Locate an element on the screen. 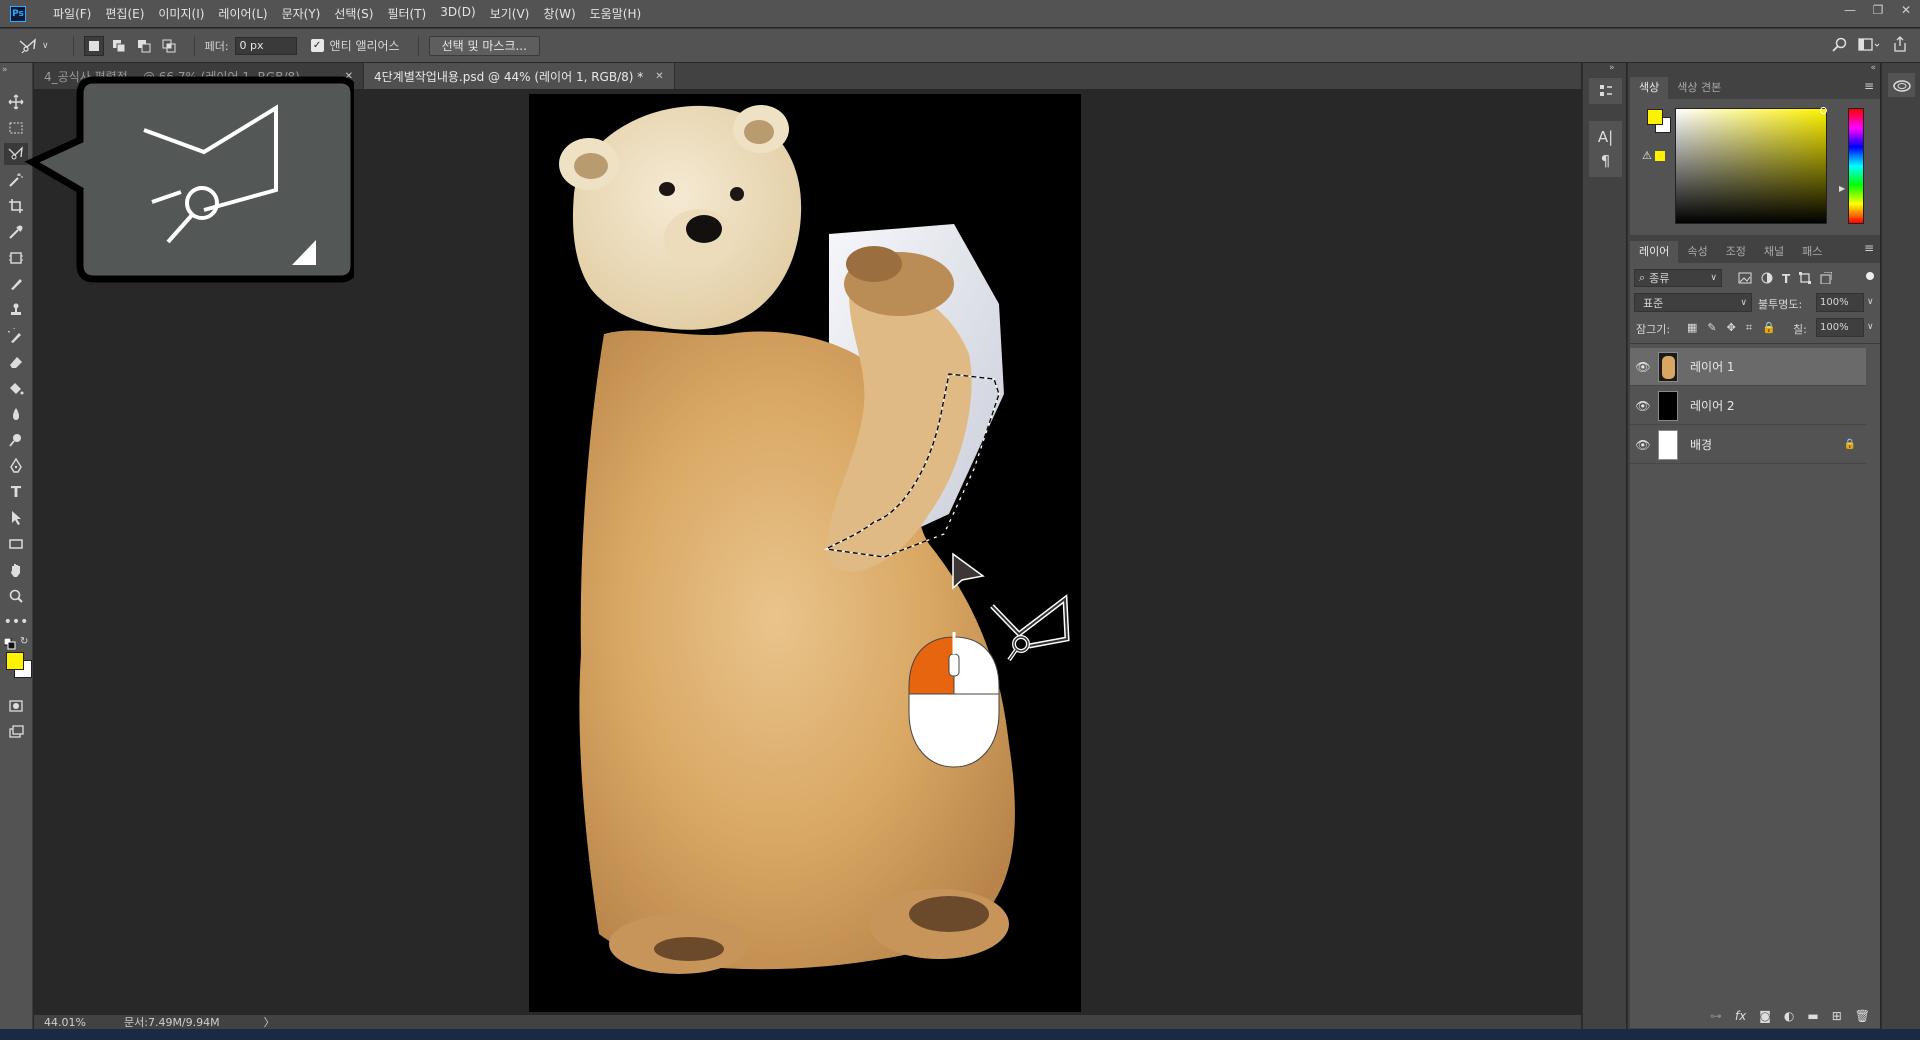  history-brush-icon is located at coordinates (16, 336).